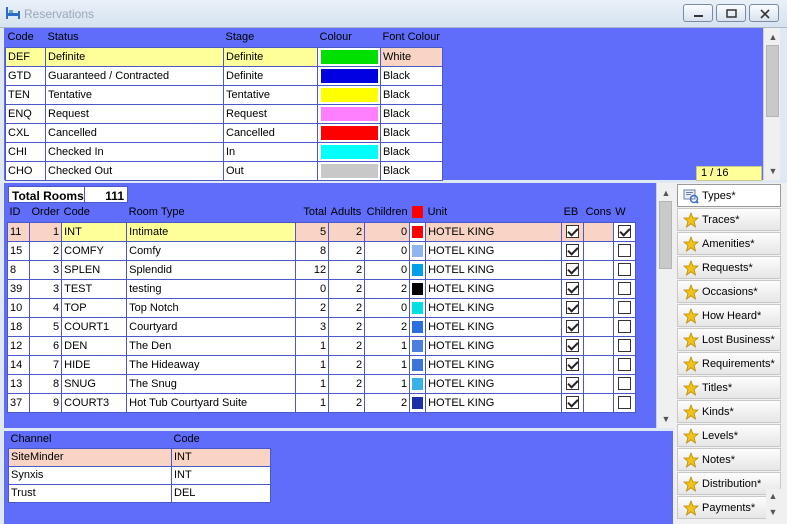 Image resolution: width=787 pixels, height=524 pixels. I want to click on room-code-cell: SPLEN, so click(94, 269).